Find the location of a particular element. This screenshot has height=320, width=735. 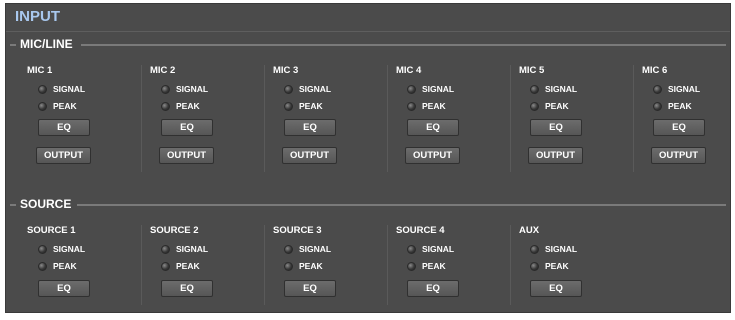

channel-source-1: SOURCE 1 SIGNAL PEAK EQ is located at coordinates (80, 265).